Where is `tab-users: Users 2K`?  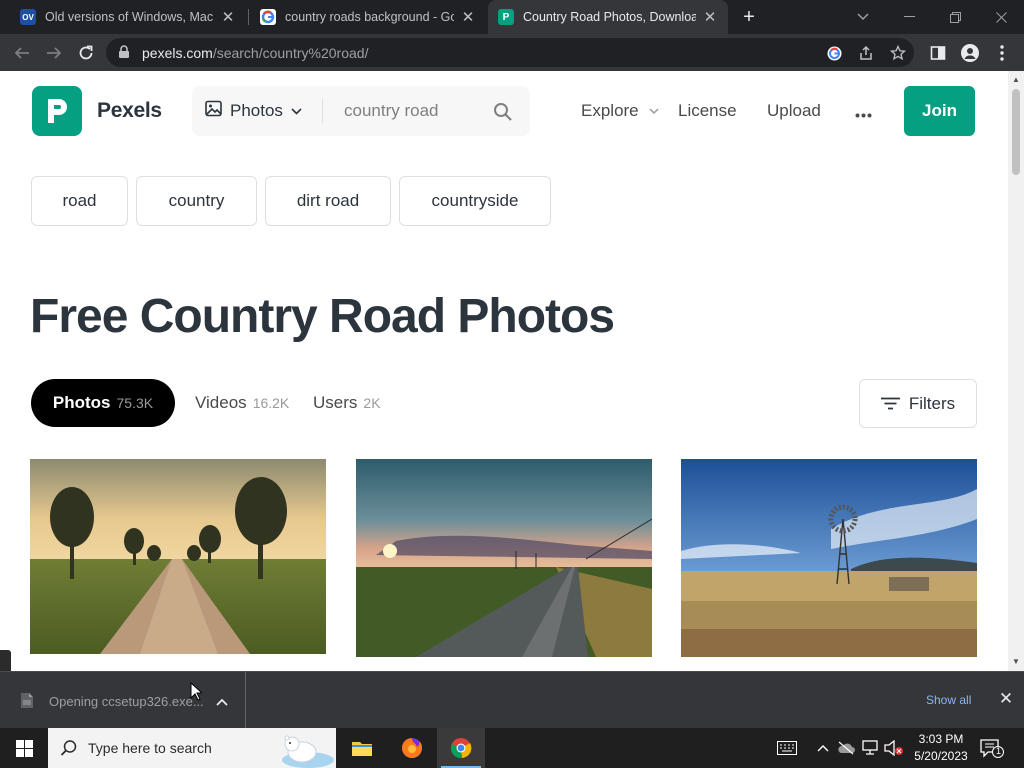
tab-users: Users 2K is located at coordinates (347, 403).